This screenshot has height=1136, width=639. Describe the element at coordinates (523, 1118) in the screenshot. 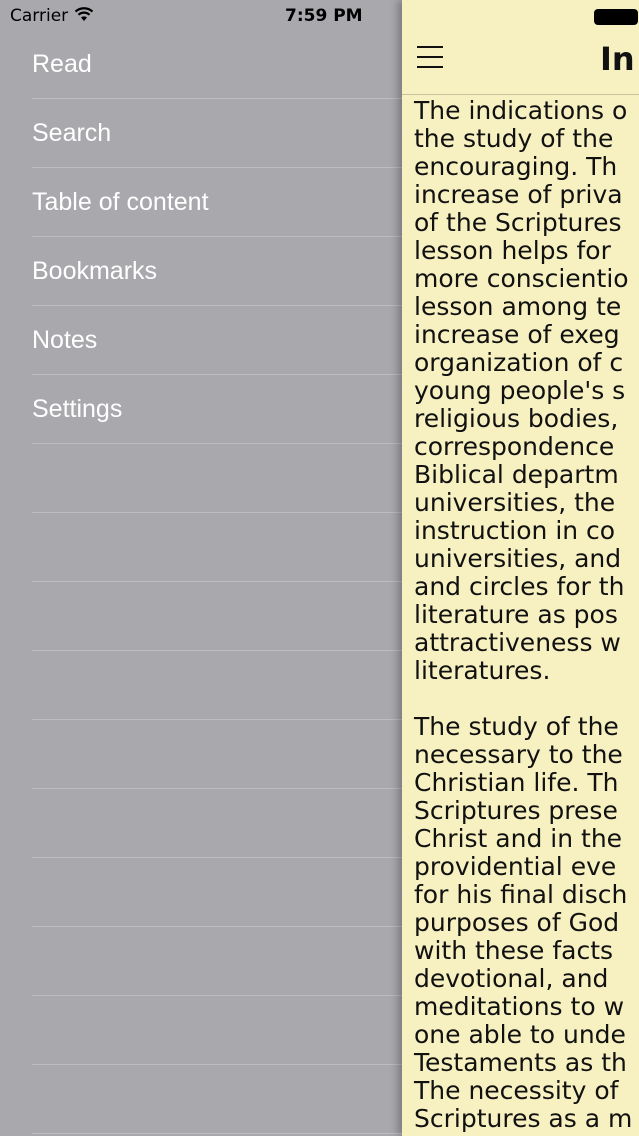

I see `text-line: Scriptures as a m` at that location.